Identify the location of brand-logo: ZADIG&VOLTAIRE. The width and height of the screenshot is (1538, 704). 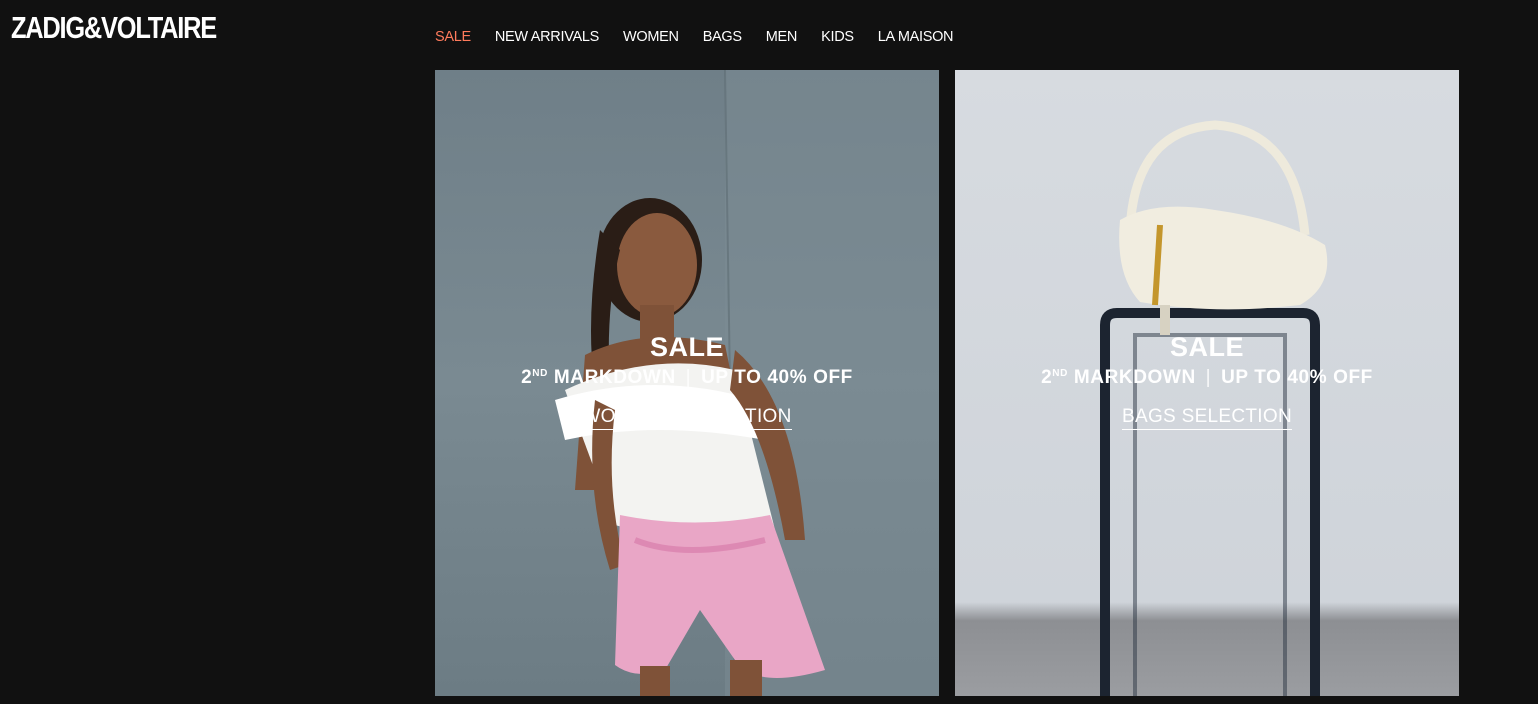
(114, 28).